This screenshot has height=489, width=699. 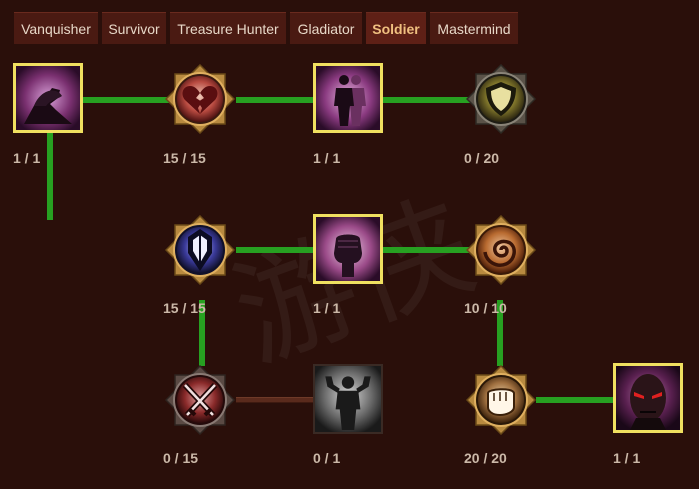 I want to click on skill-node-blade-emblem, so click(x=200, y=250).